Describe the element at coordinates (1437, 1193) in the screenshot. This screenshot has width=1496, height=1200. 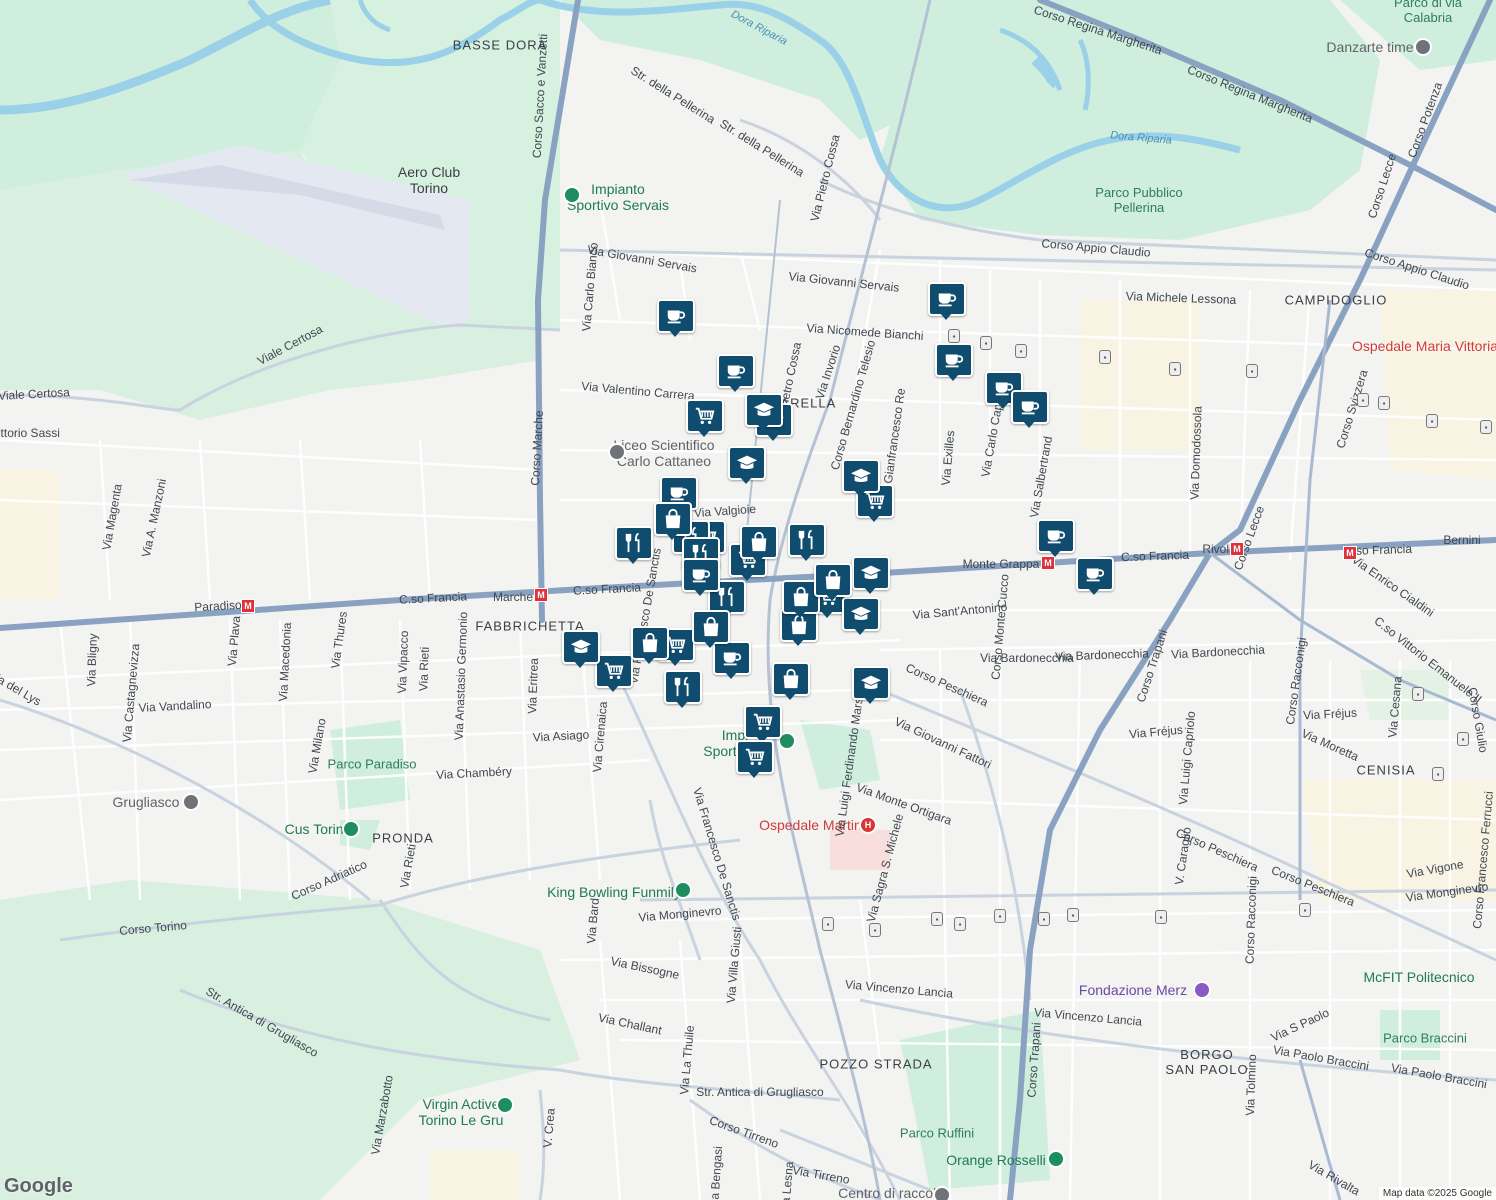
I see `map-attribution: Map data ©2025 Google` at that location.